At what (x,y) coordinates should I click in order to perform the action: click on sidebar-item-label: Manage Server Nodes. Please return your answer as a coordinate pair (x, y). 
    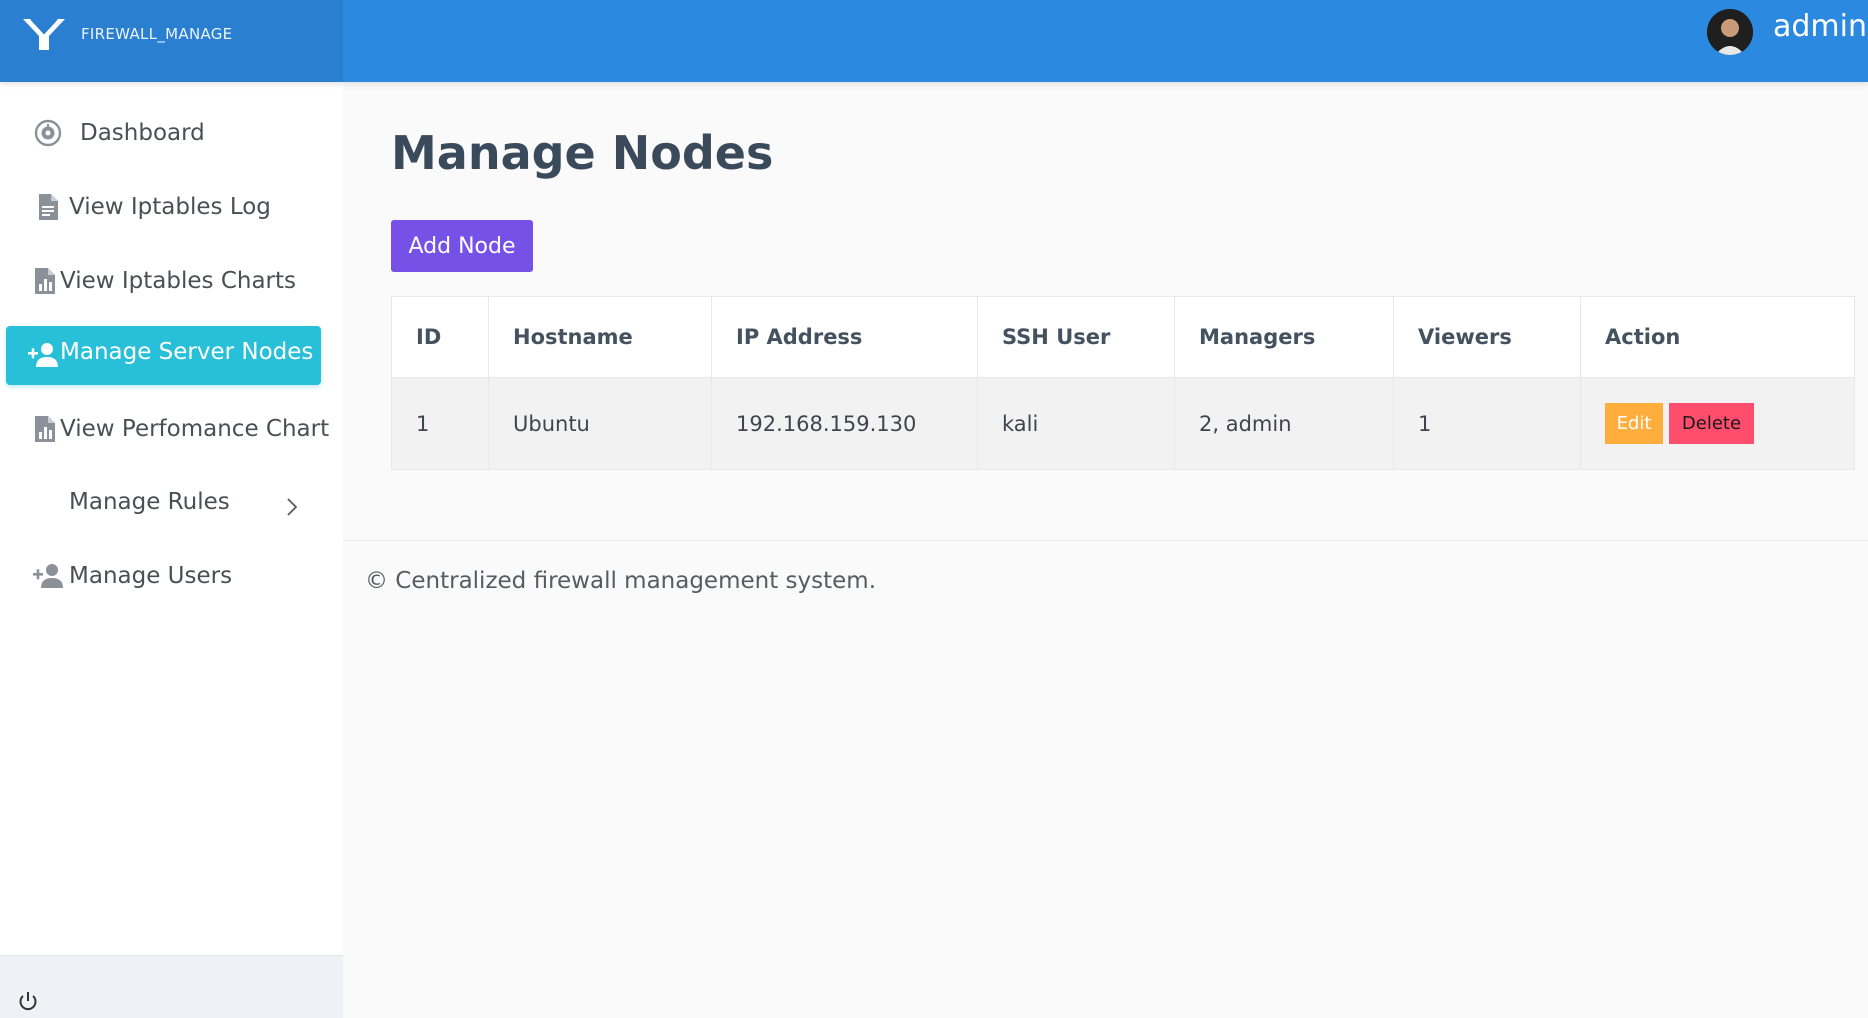
    Looking at the image, I should click on (187, 352).